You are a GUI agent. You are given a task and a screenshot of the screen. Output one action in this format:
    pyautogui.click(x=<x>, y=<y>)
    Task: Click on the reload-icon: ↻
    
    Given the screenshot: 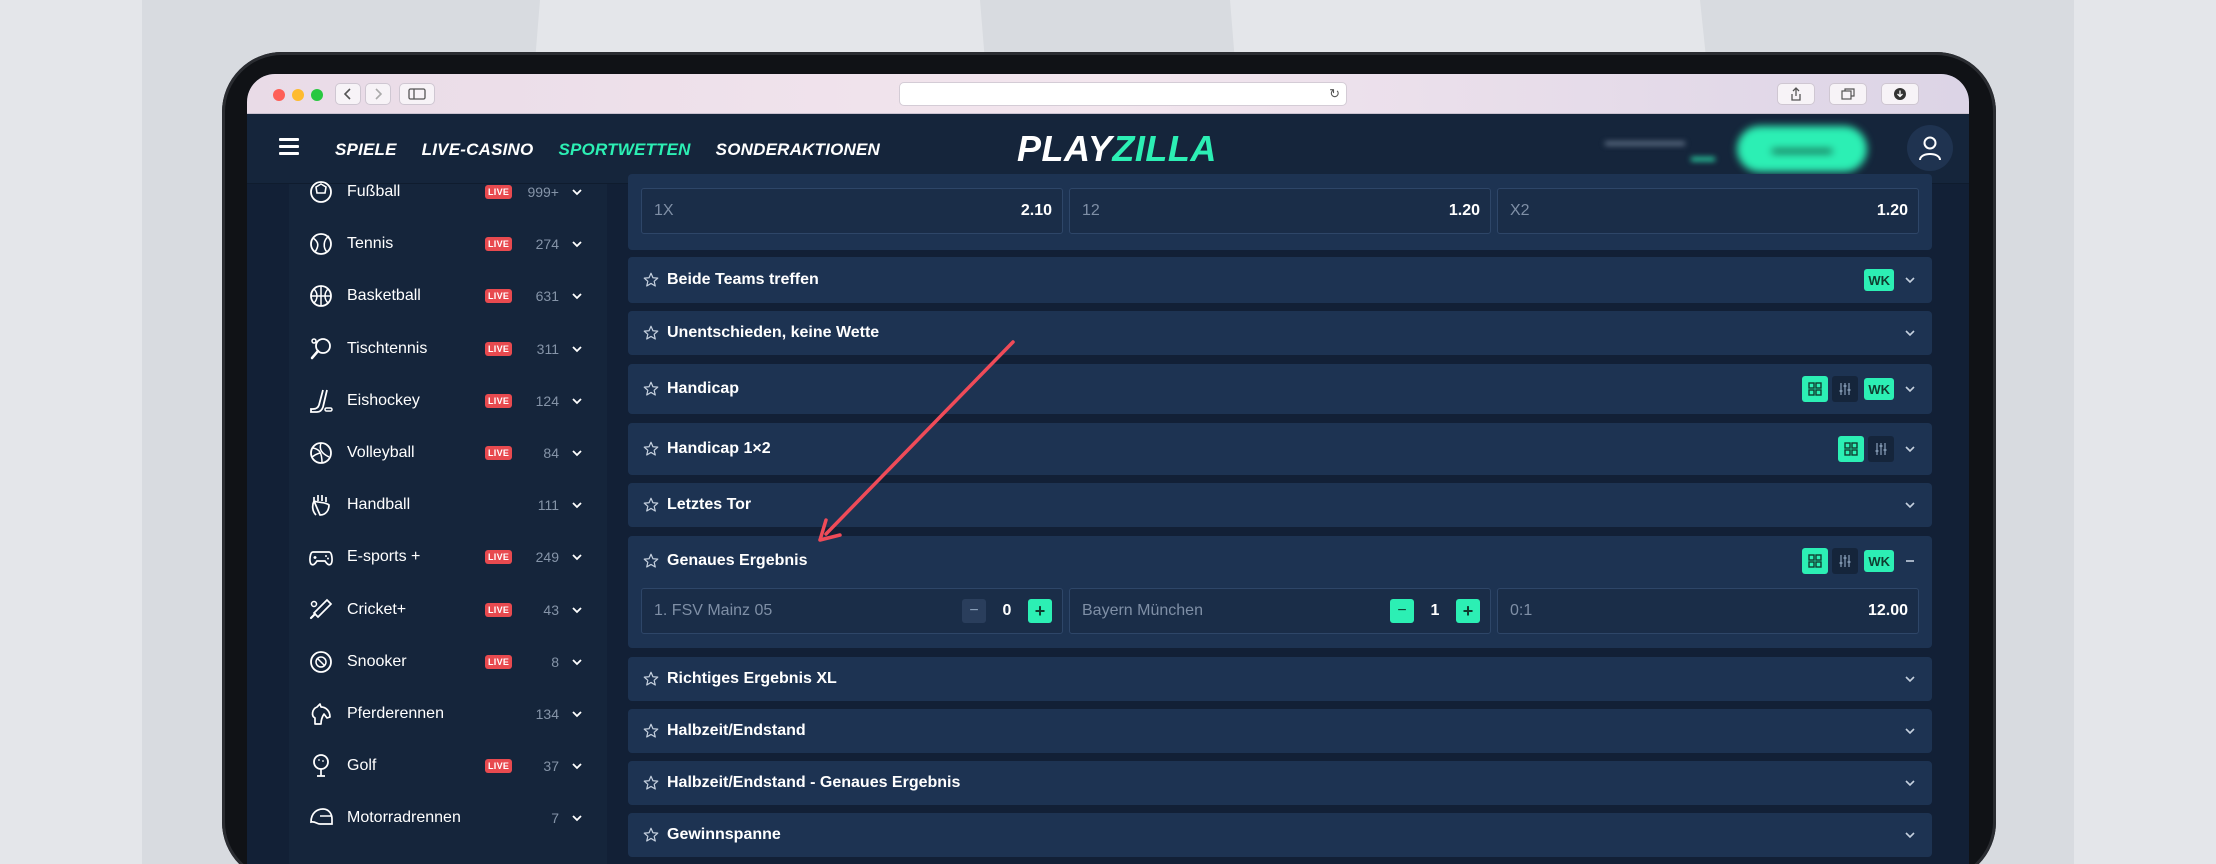 What is the action you would take?
    pyautogui.click(x=1334, y=94)
    